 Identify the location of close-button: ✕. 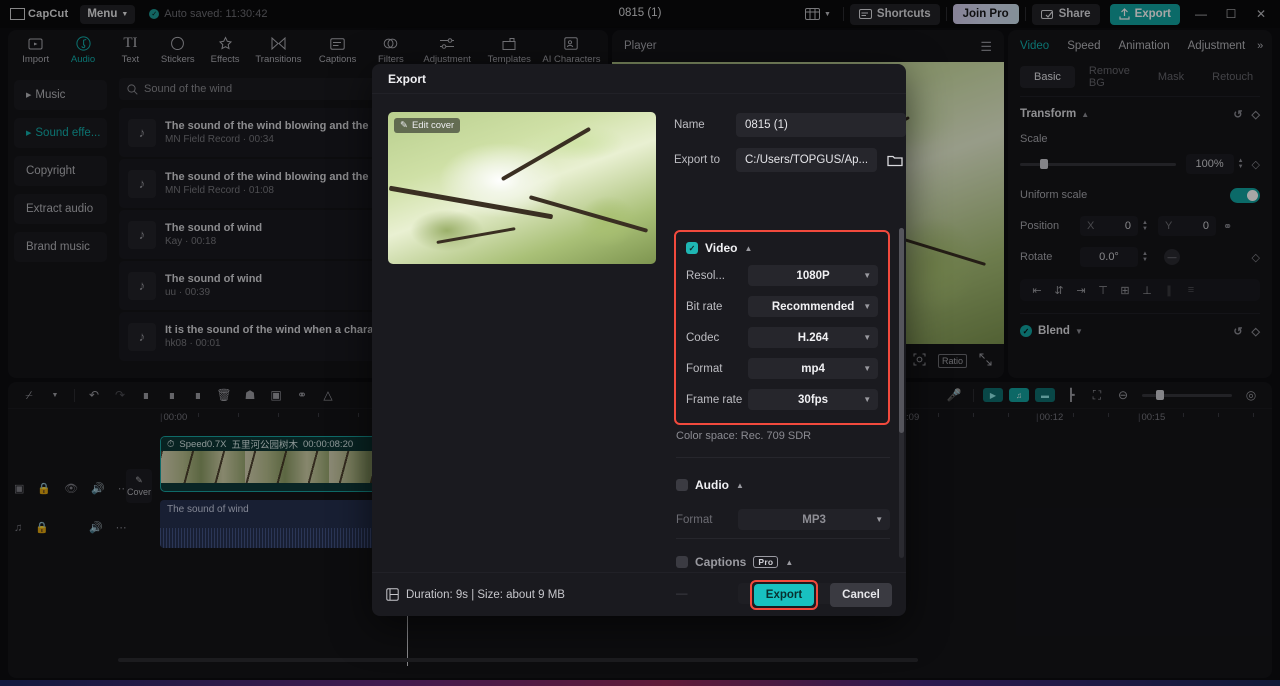
(1261, 14).